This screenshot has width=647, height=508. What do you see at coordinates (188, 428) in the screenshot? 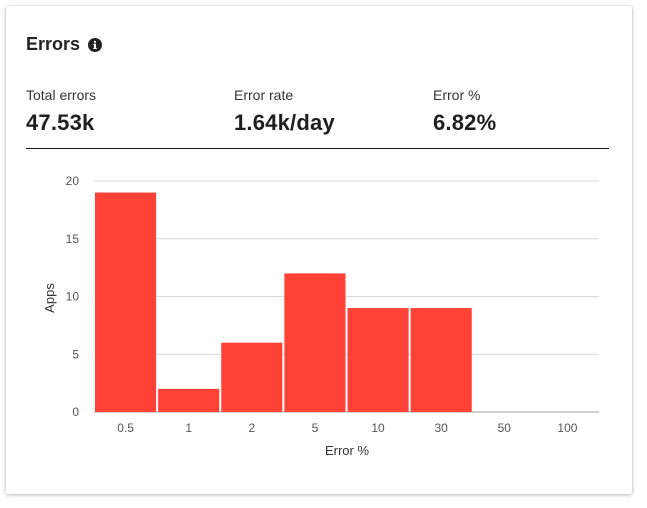
I see `x-tick-label: 1` at bounding box center [188, 428].